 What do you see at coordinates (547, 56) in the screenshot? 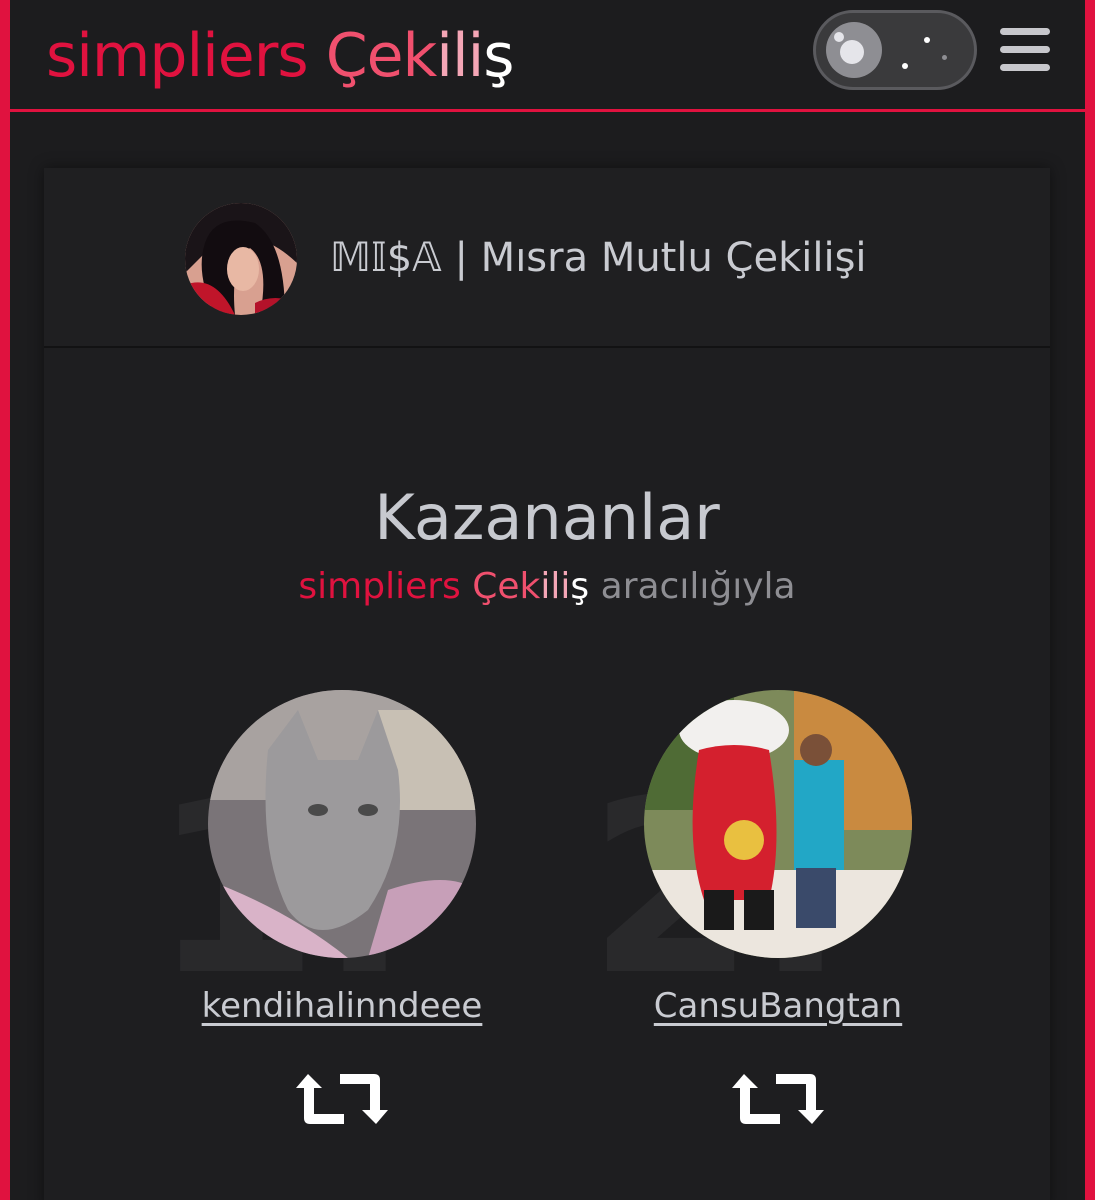
I see `navbar: simpliers Çekiliş` at bounding box center [547, 56].